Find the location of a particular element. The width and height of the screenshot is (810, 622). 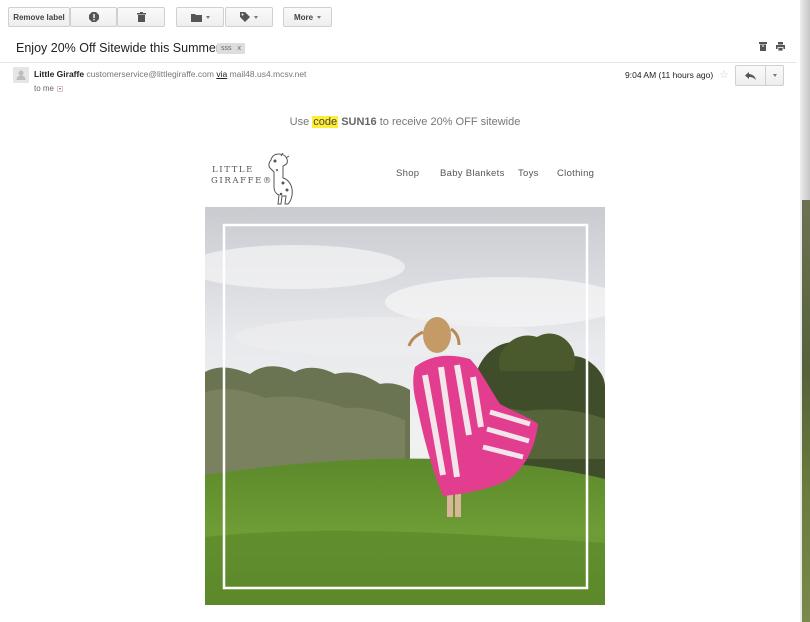

promo-highlight: code is located at coordinates (325, 122).